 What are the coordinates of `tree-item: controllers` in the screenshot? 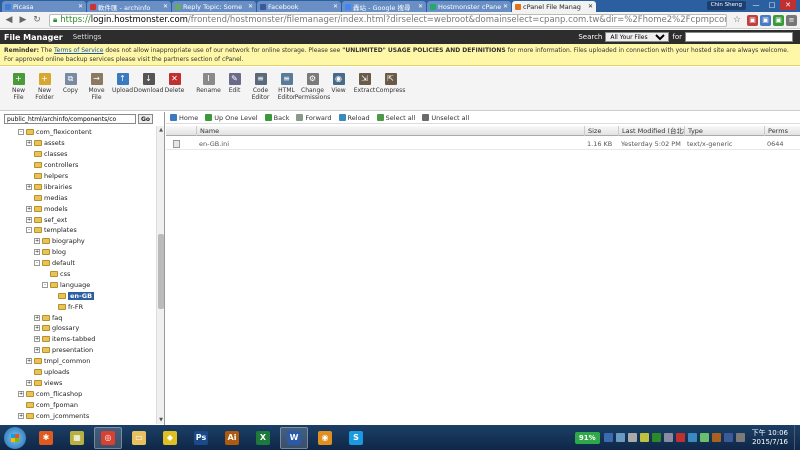 It's located at (77, 165).